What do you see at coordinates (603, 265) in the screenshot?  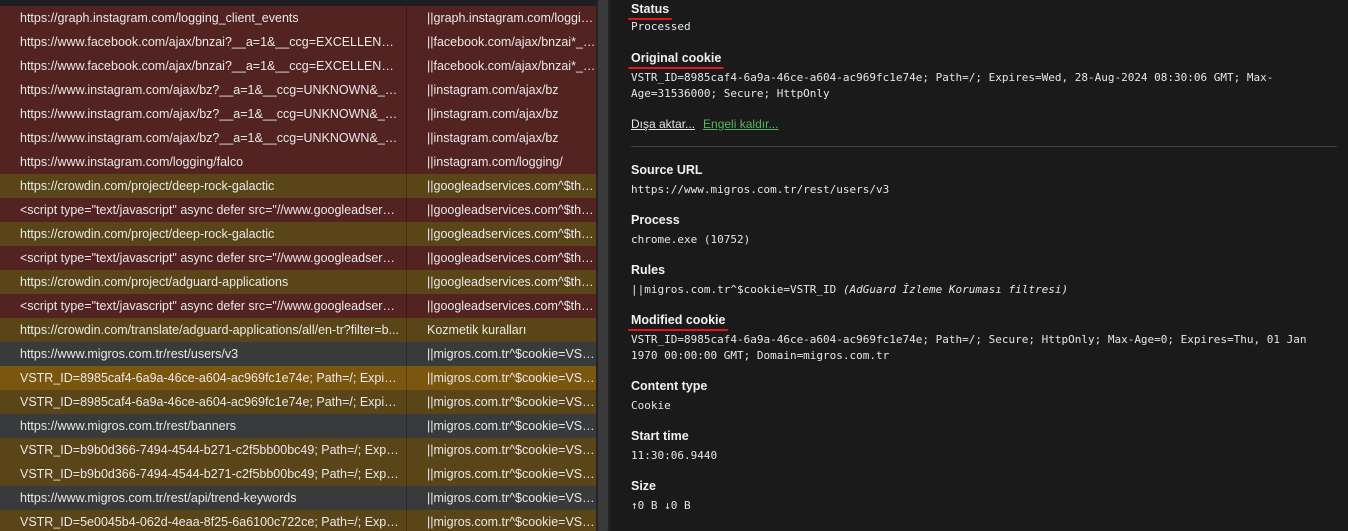 I see `list-scrollbar-thumb` at bounding box center [603, 265].